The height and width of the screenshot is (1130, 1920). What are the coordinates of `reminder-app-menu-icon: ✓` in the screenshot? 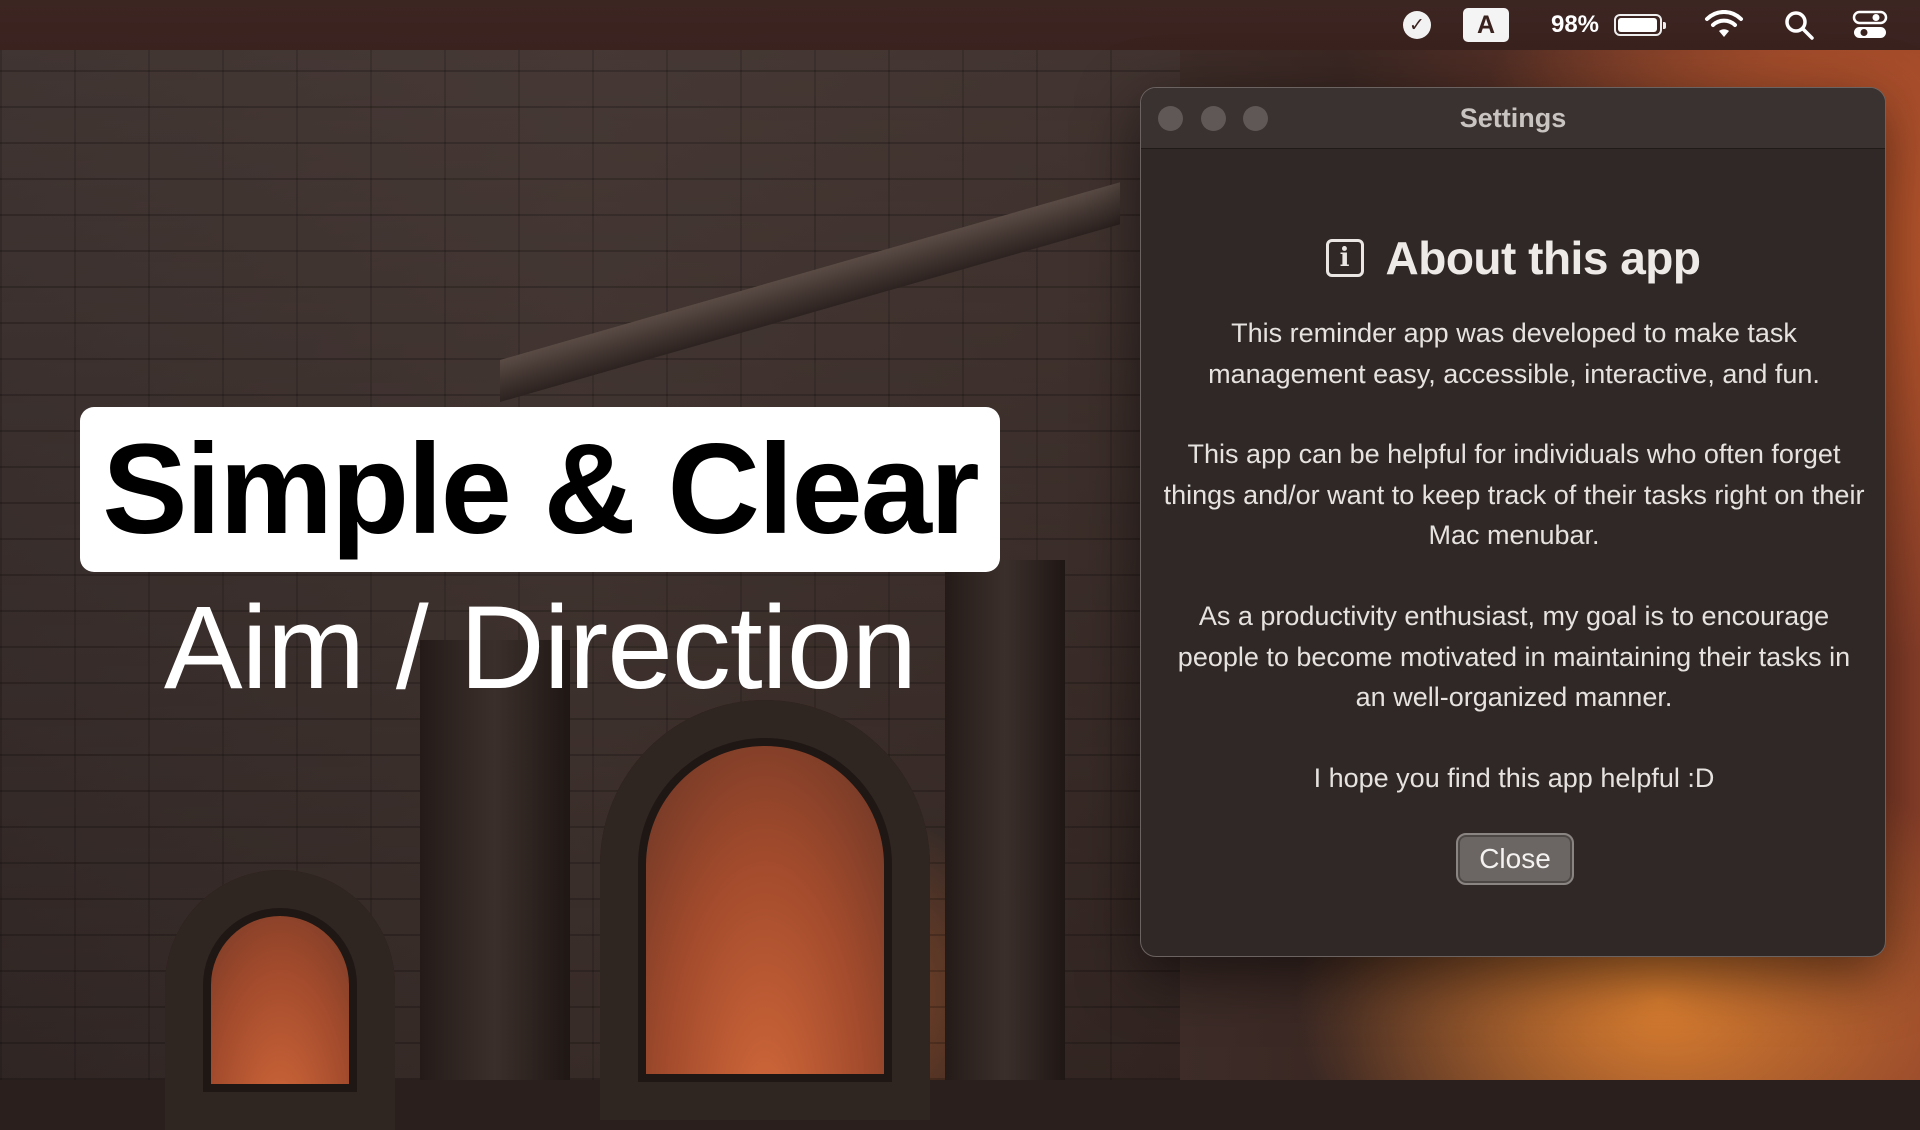 It's located at (1417, 25).